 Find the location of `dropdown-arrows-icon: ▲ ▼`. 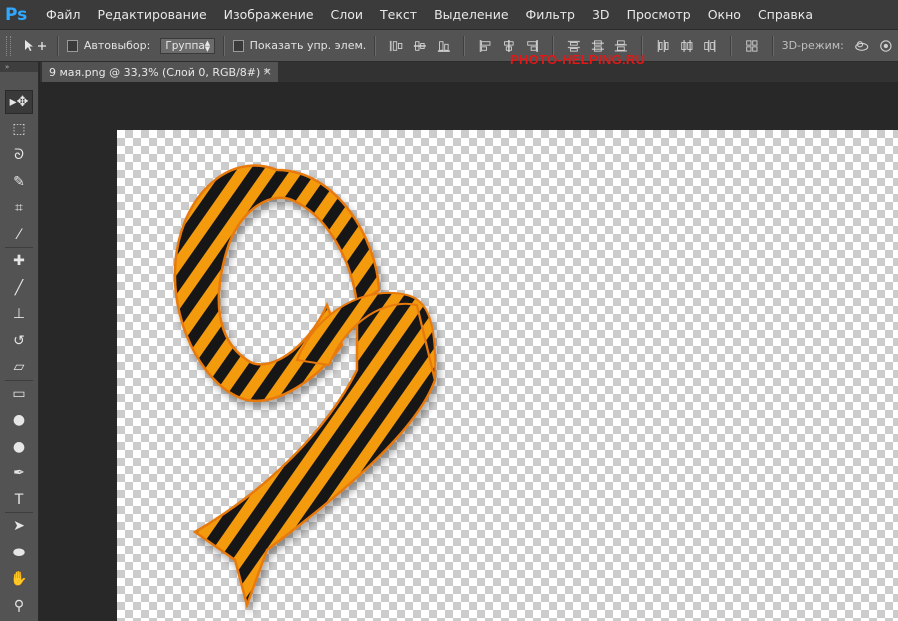

dropdown-arrows-icon: ▲ ▼ is located at coordinates (207, 45).